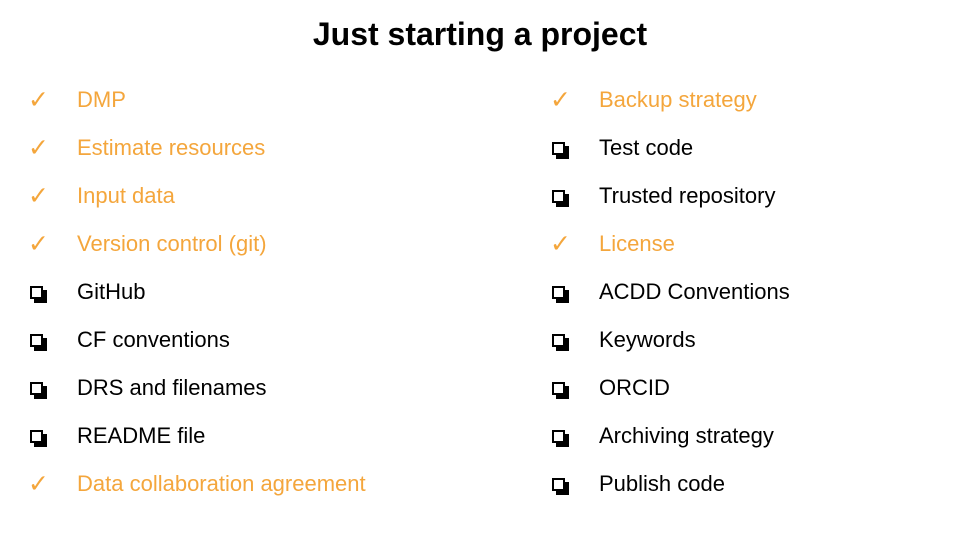 Image resolution: width=960 pixels, height=540 pixels. What do you see at coordinates (662, 483) in the screenshot?
I see `checklist-item-label: Publish code` at bounding box center [662, 483].